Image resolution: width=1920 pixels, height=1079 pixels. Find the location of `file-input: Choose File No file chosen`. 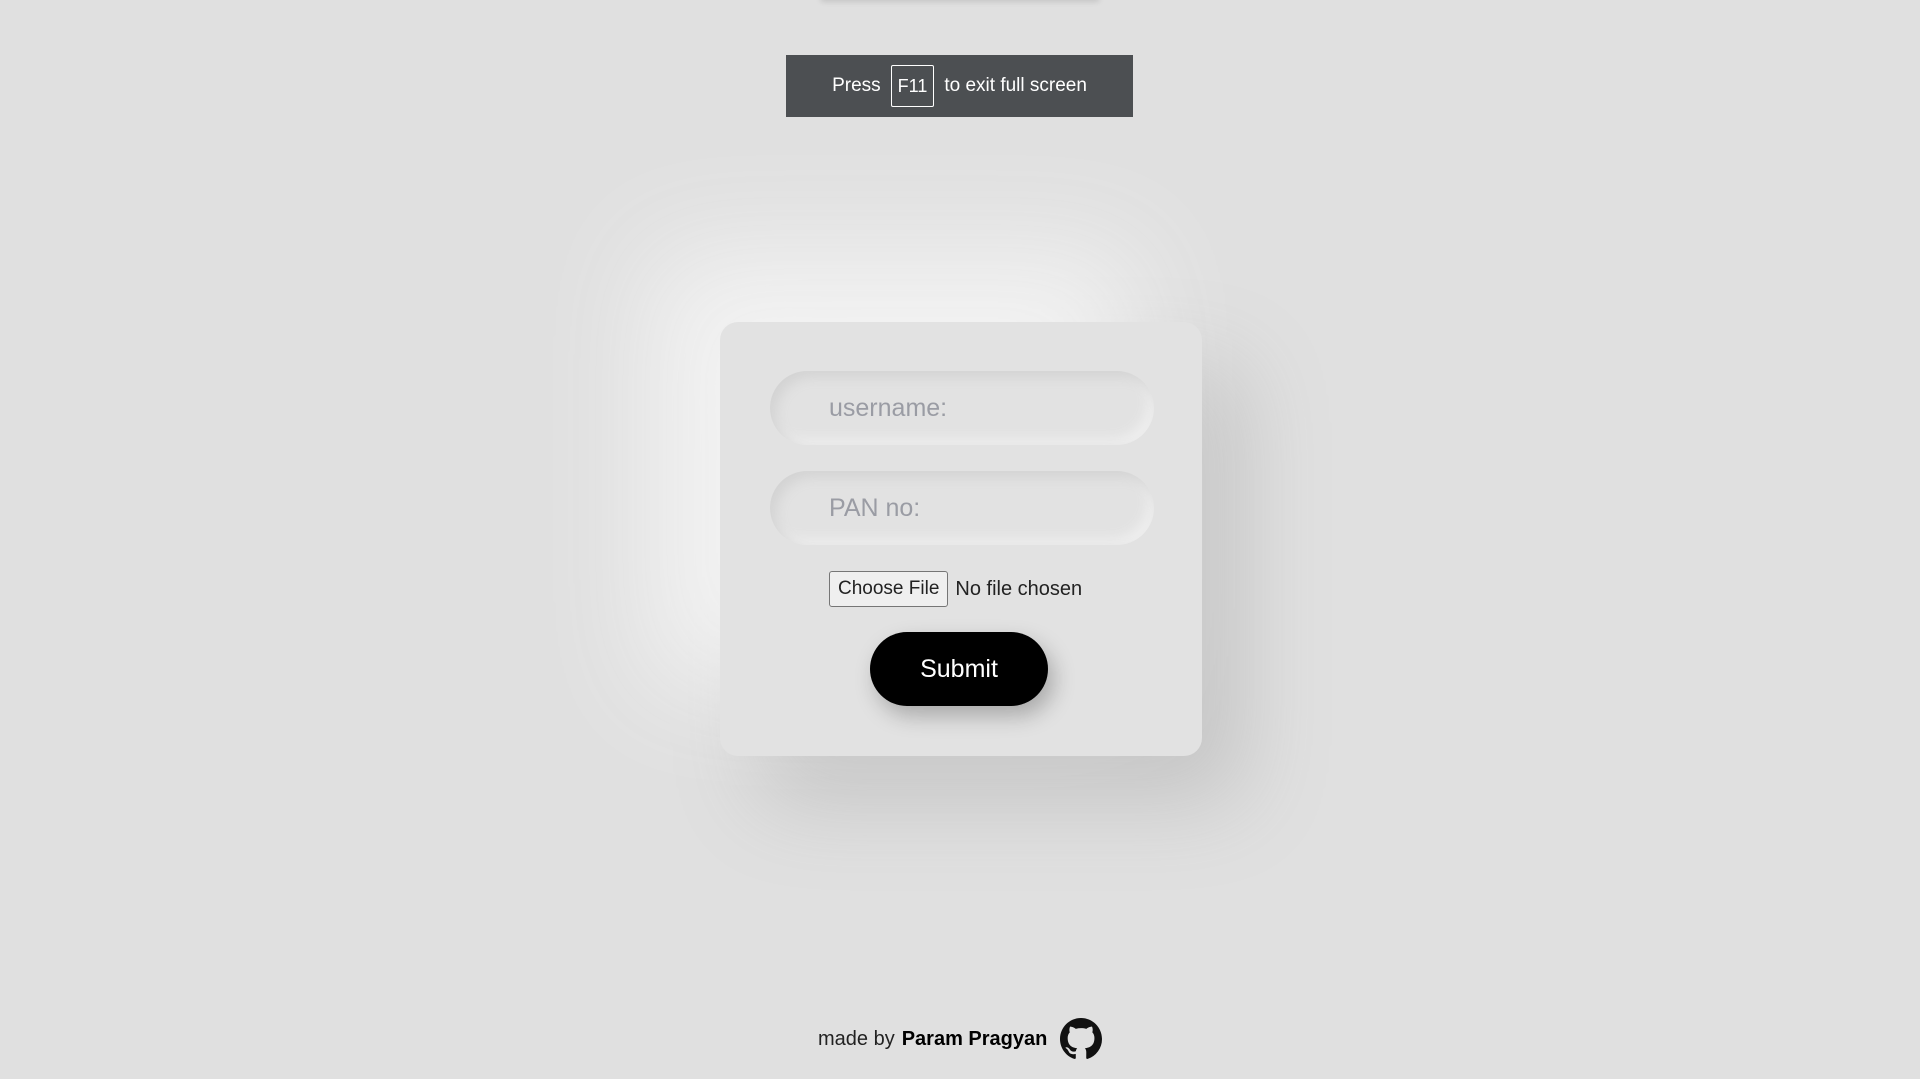

file-input: Choose File No file chosen is located at coordinates (955, 589).